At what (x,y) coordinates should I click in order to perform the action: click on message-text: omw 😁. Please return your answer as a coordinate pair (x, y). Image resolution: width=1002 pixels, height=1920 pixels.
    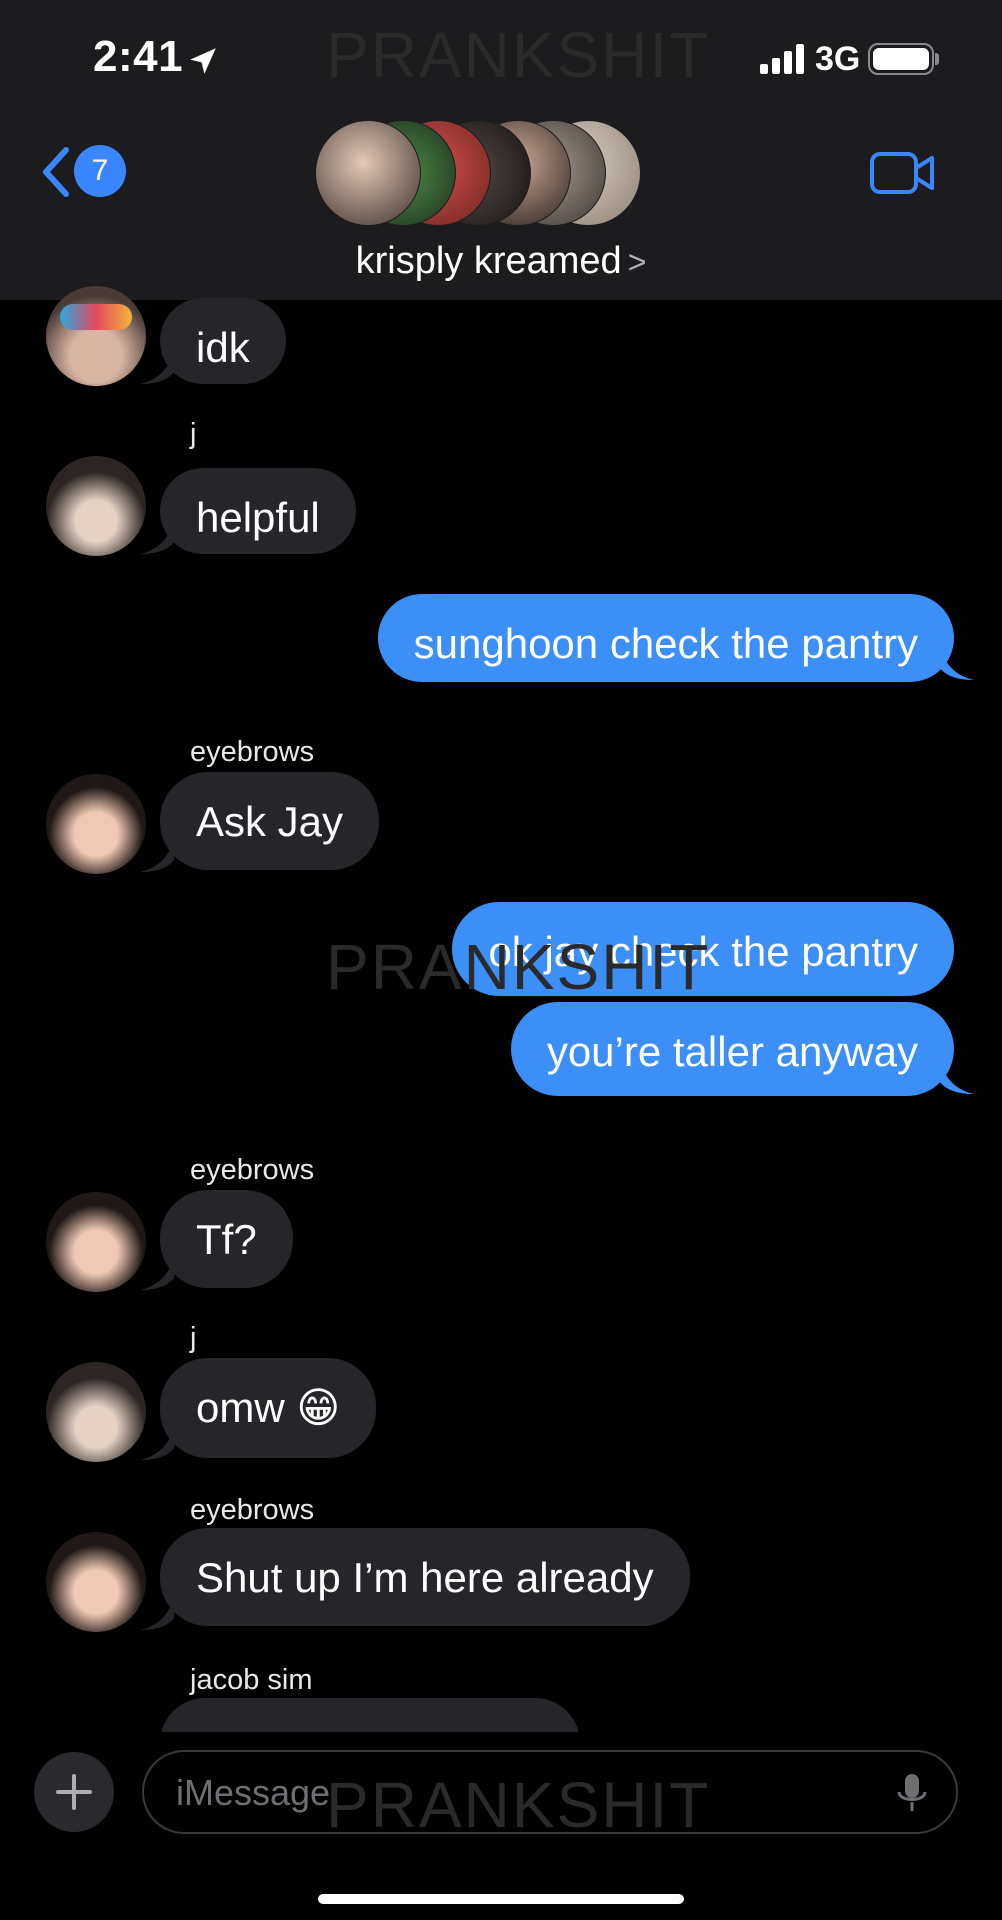
    Looking at the image, I should click on (268, 1407).